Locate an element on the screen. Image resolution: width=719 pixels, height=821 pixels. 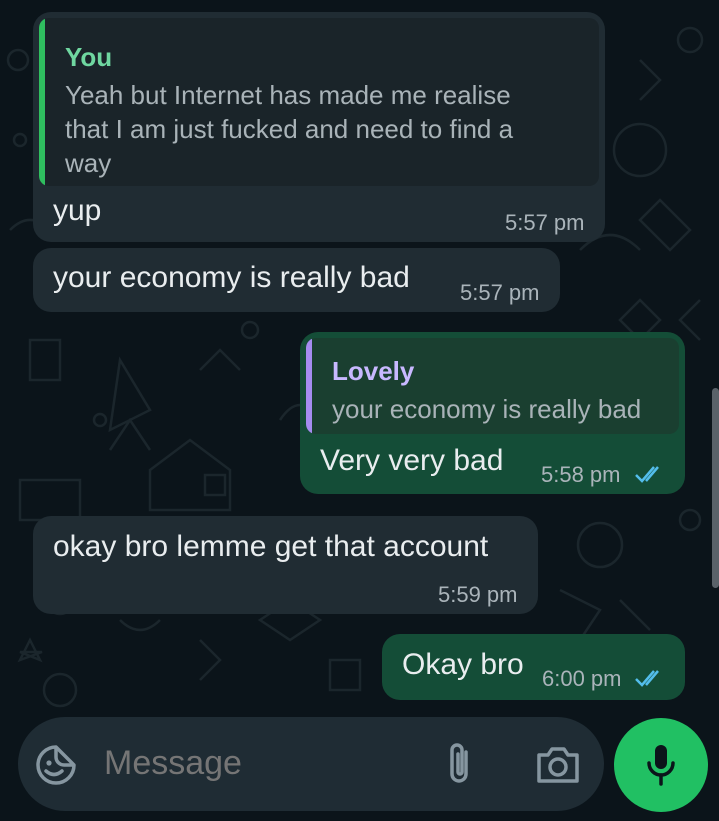
quoted-reply: Lovely your economy is really bad is located at coordinates (492, 386).